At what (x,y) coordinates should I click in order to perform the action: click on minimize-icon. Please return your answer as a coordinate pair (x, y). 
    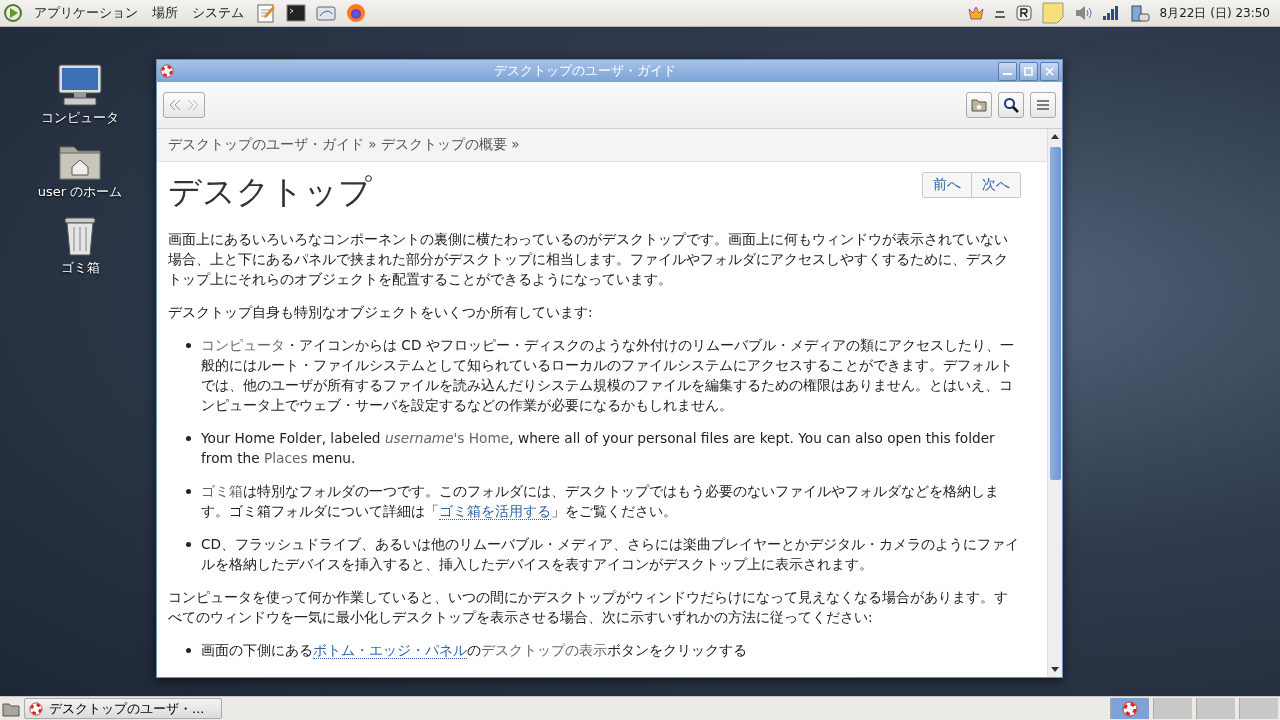
    Looking at the image, I should click on (1007, 74).